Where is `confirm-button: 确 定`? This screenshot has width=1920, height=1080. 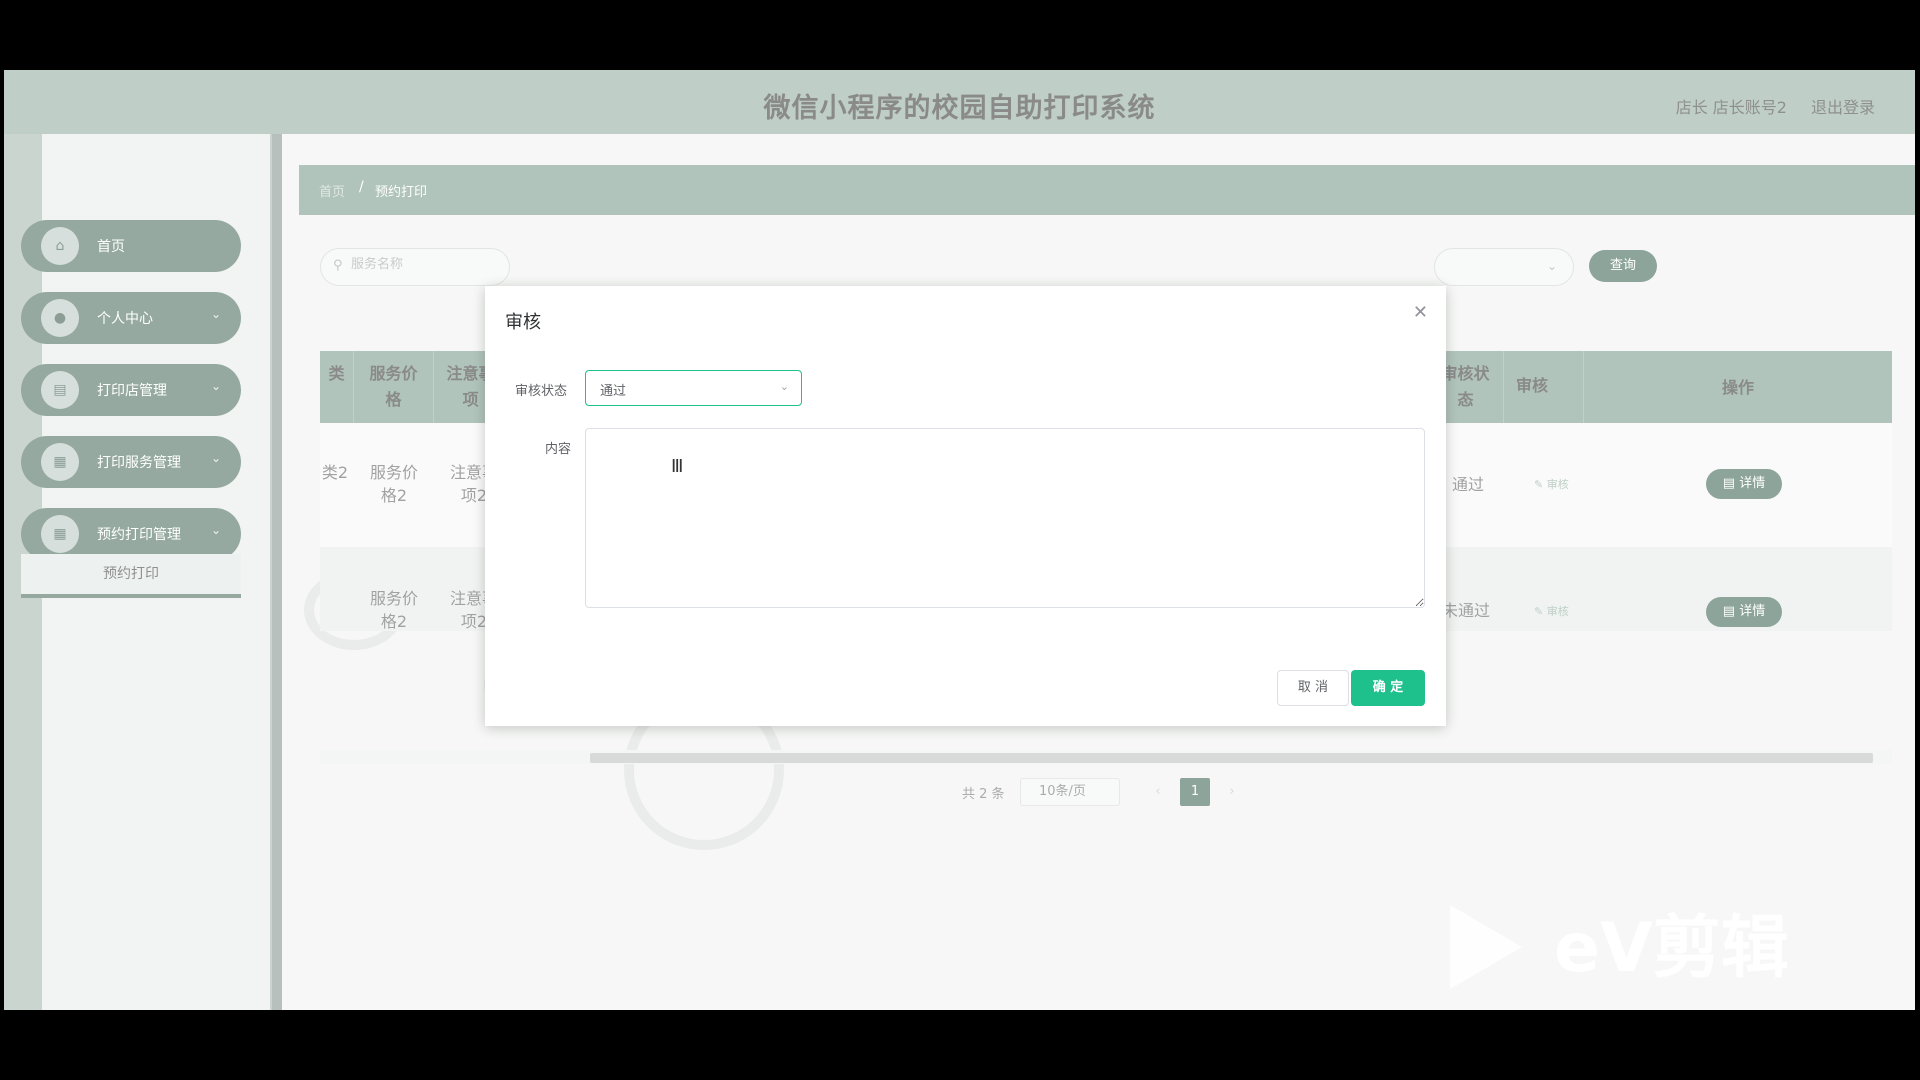
confirm-button: 确 定 is located at coordinates (1388, 688).